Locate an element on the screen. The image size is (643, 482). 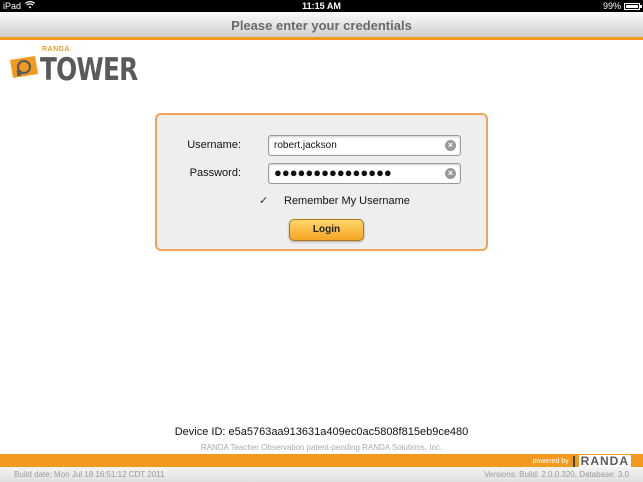
remember-label: Remember My Username is located at coordinates (347, 201).